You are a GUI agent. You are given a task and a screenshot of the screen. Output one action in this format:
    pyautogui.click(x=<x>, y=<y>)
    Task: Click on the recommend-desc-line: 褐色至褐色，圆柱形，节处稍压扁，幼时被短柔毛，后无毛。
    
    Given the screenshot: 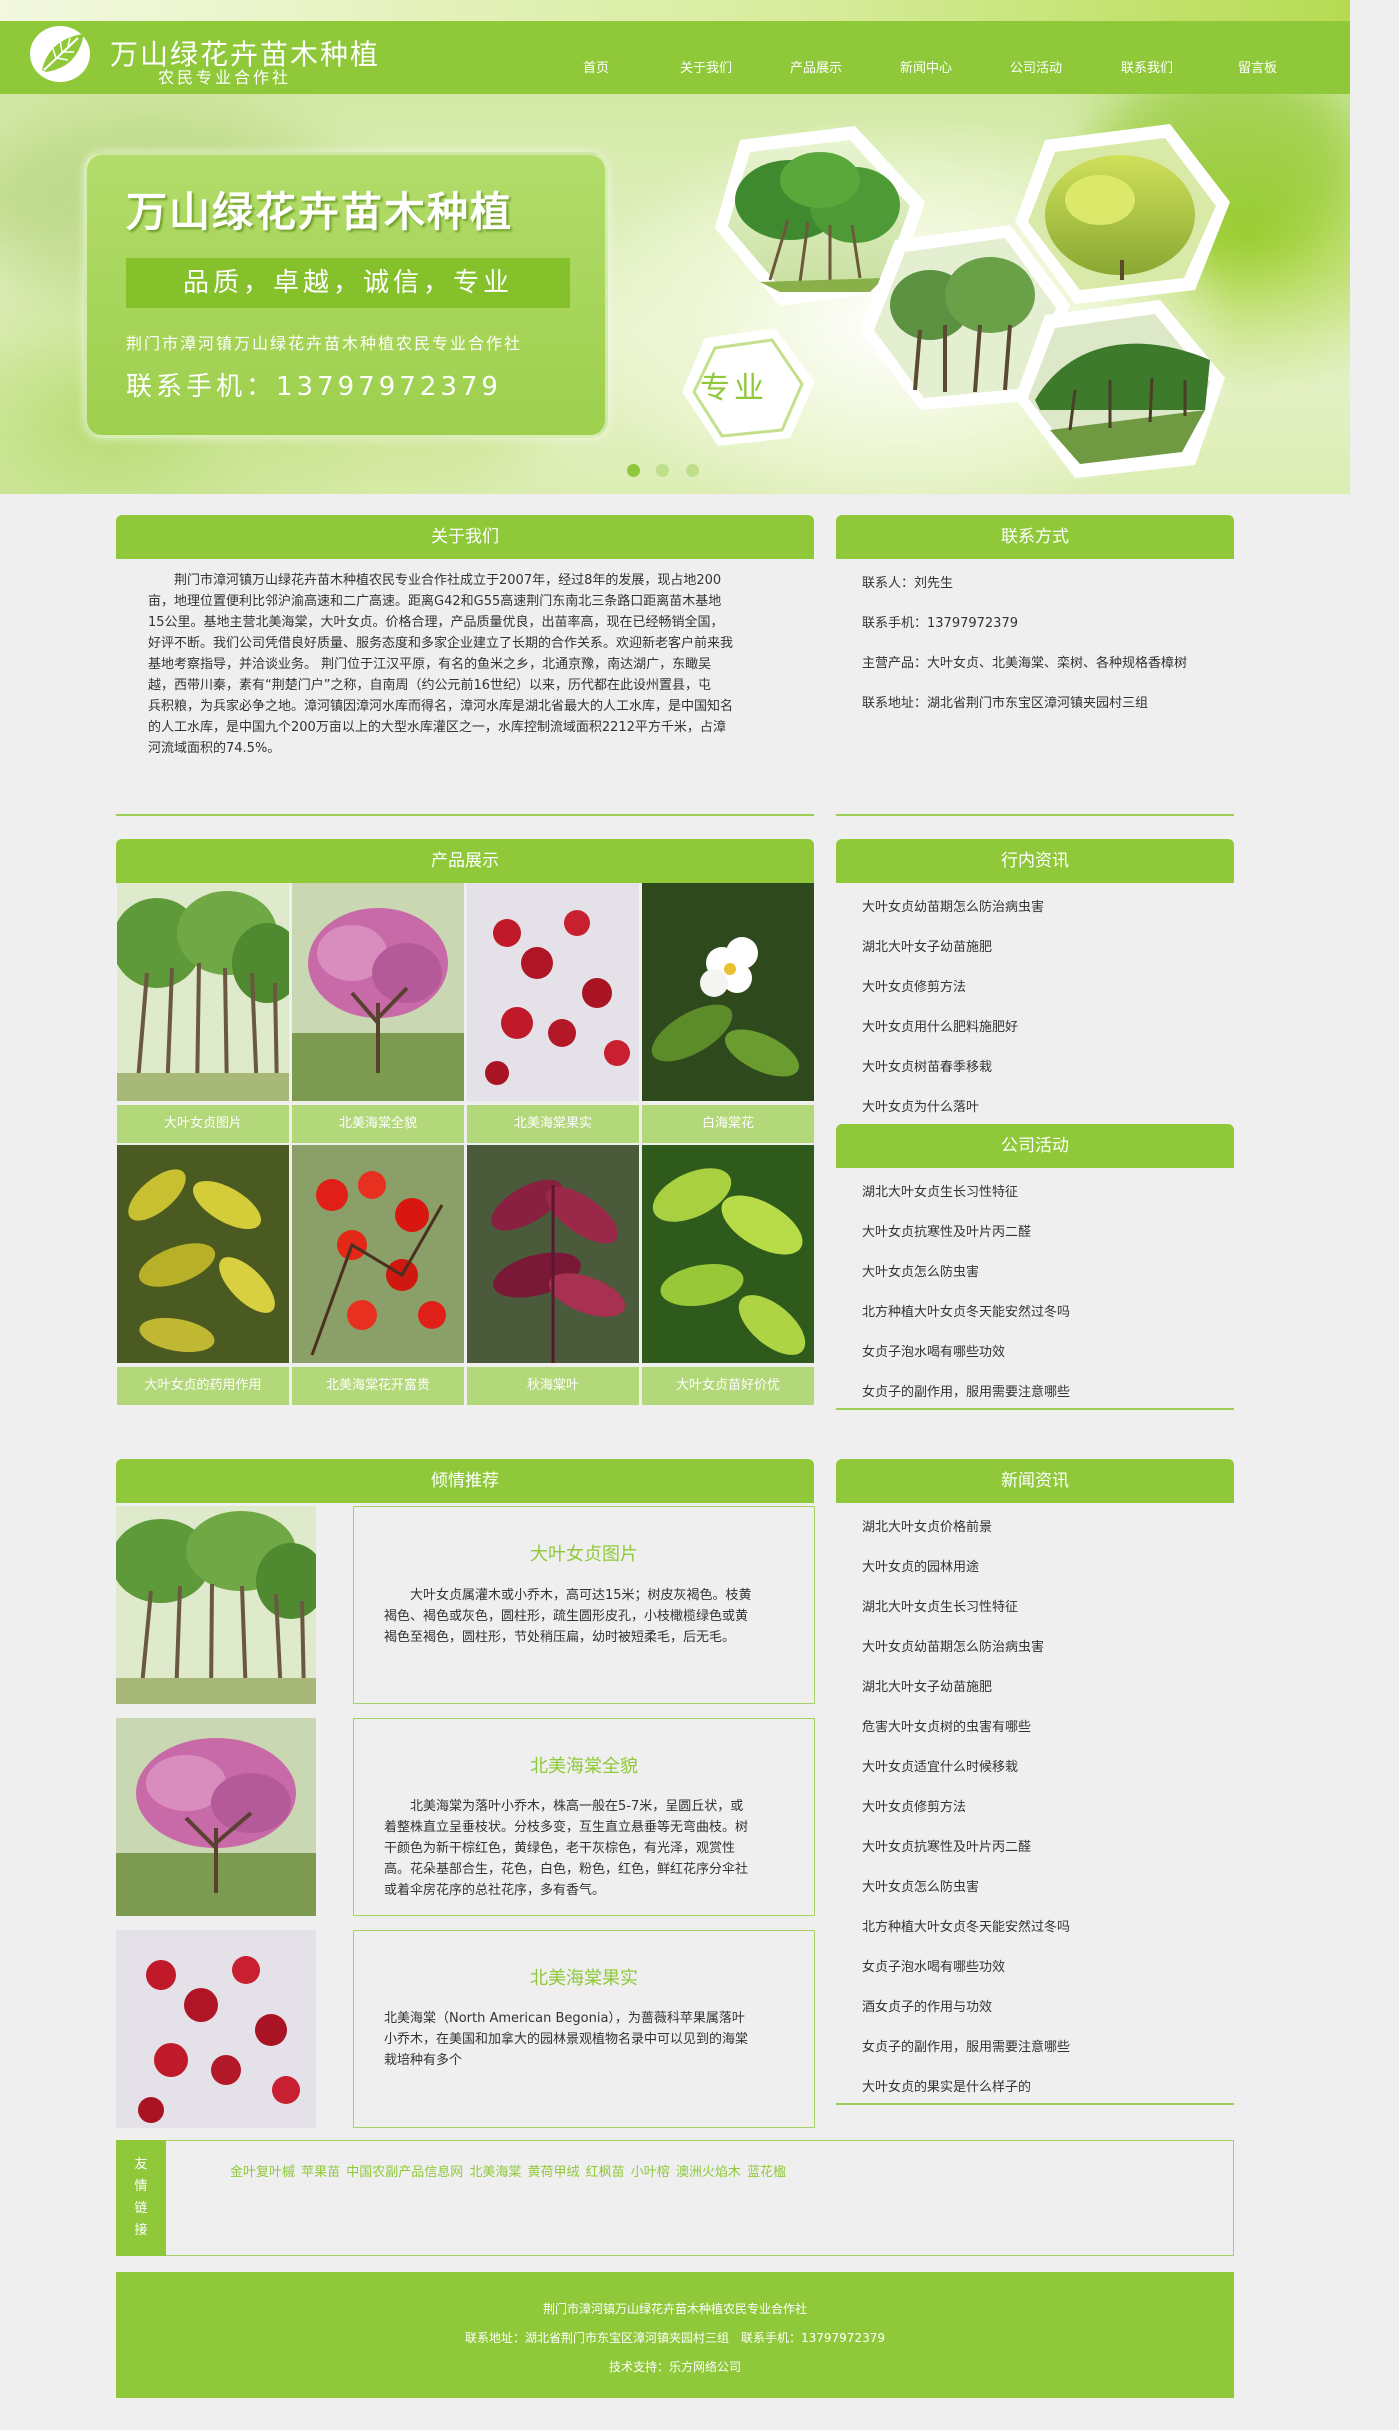 What is the action you would take?
    pyautogui.click(x=560, y=1637)
    